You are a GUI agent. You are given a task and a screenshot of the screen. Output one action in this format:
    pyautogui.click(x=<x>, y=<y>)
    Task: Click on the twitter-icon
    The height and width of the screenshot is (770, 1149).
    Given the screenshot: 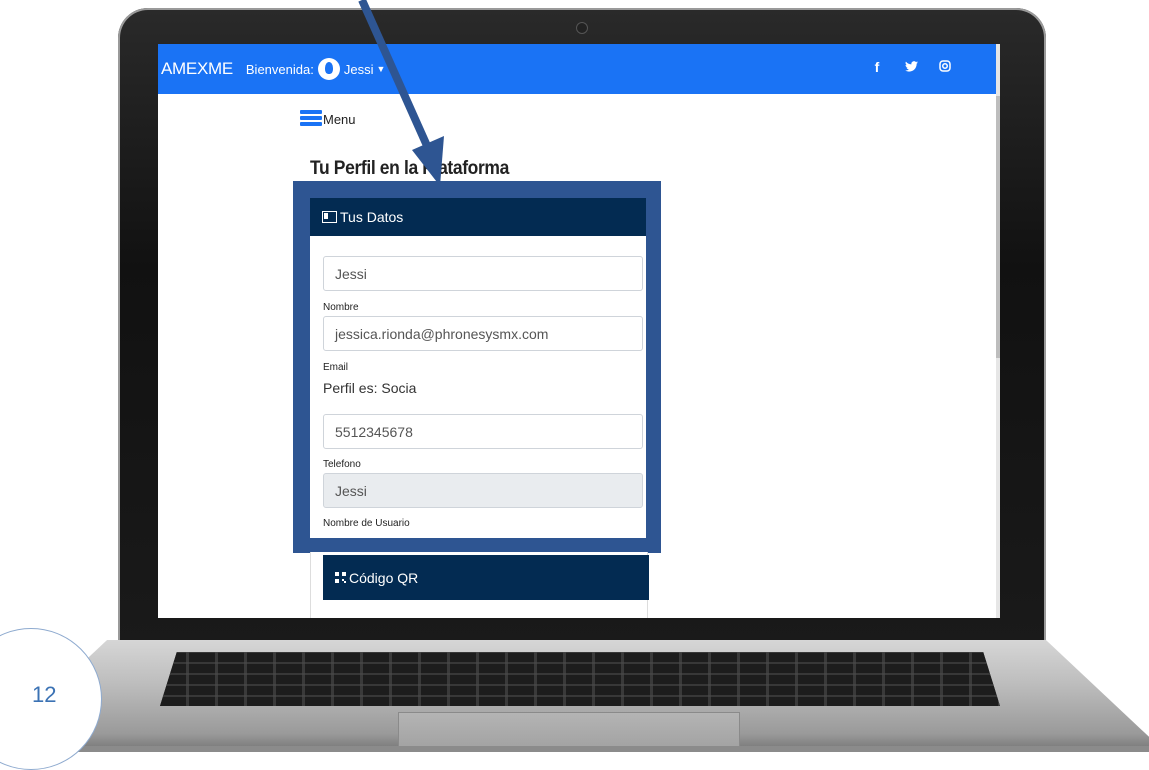 What is the action you would take?
    pyautogui.click(x=911, y=67)
    